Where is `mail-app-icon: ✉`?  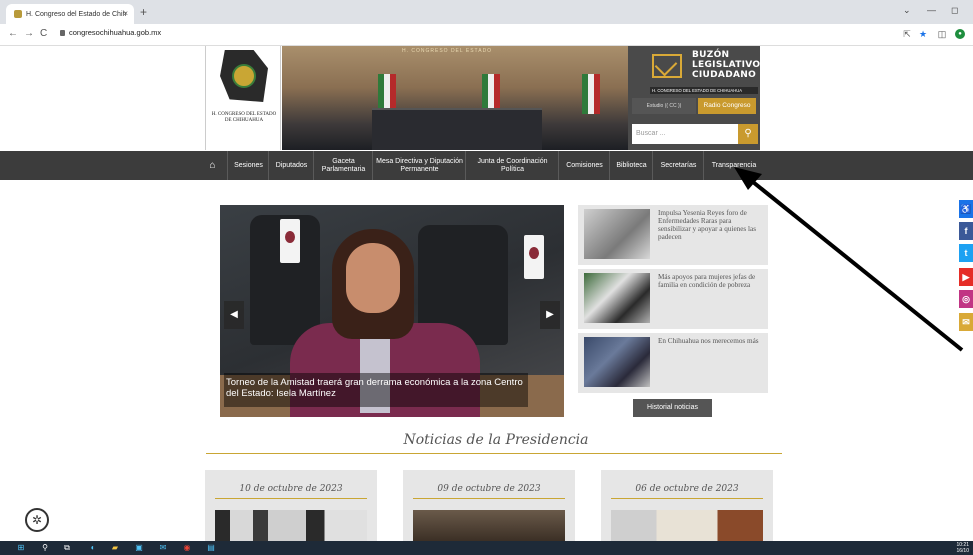
mail-app-icon: ✉ is located at coordinates (163, 548).